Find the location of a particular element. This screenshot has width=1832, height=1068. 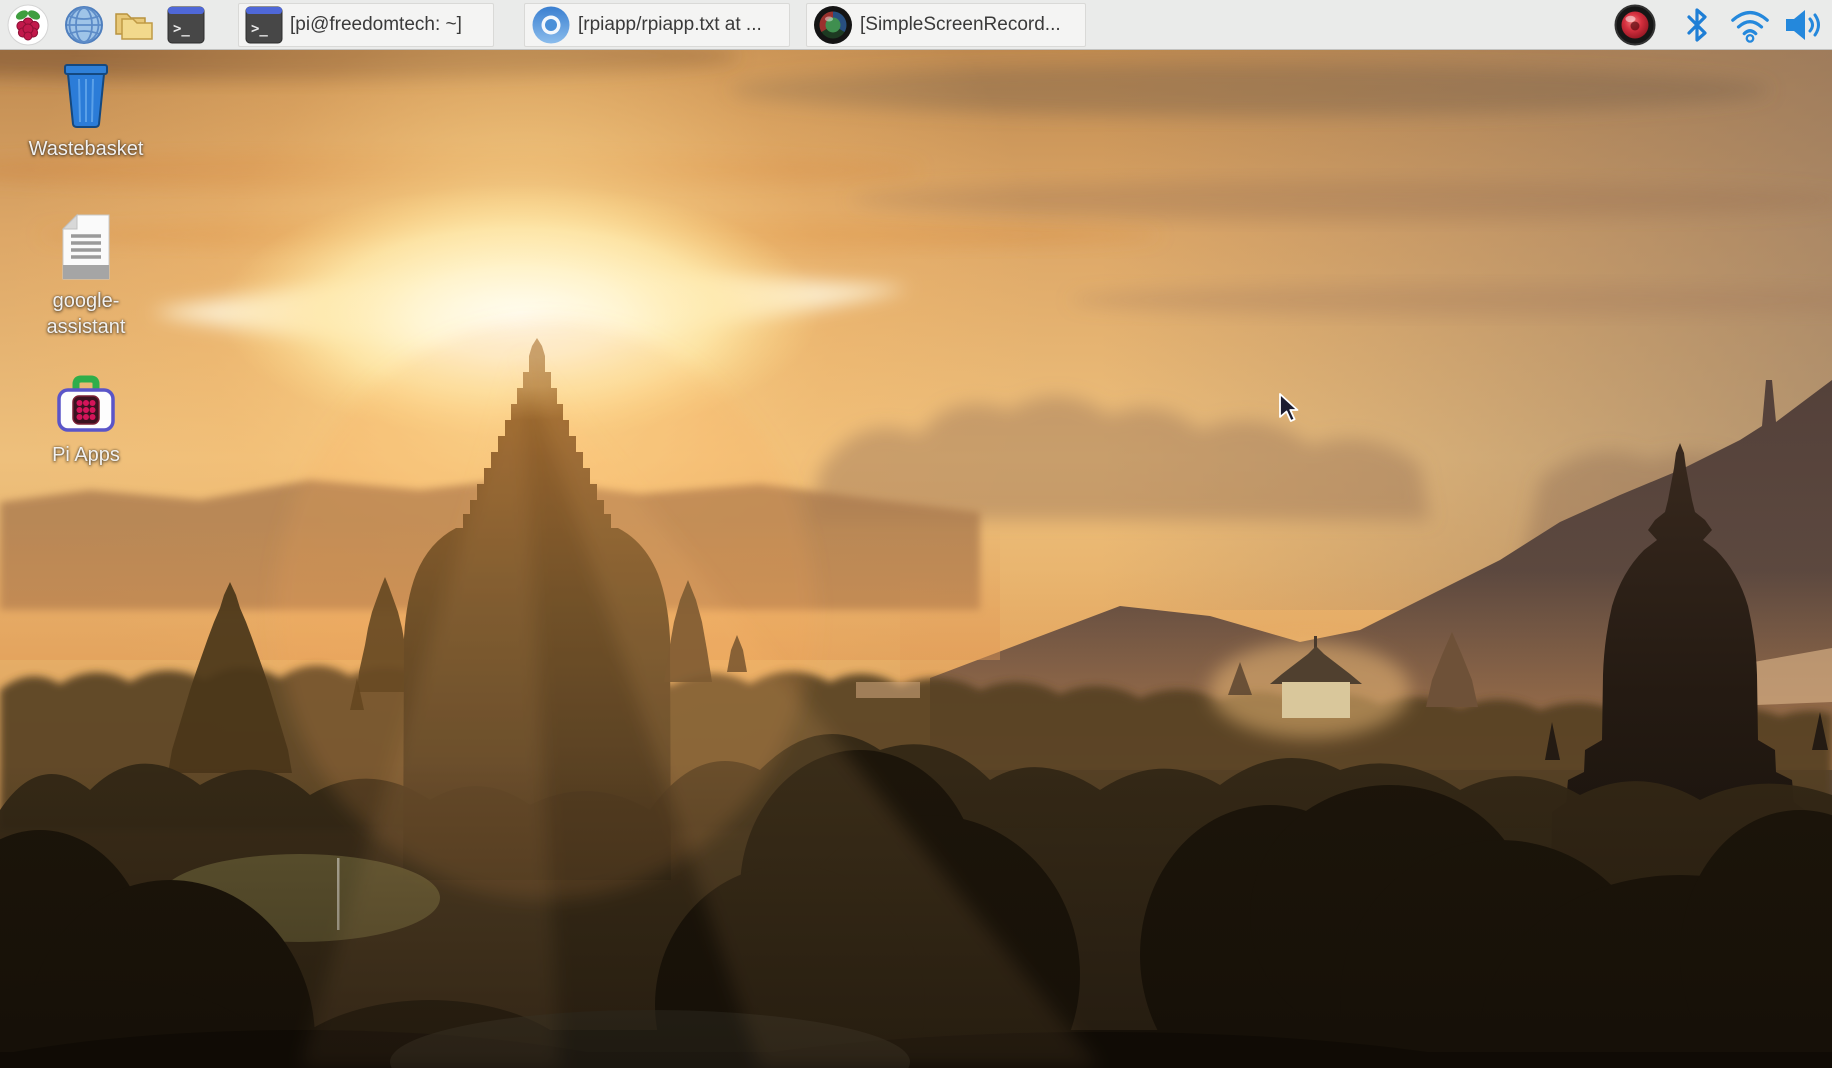

screen-recorder-icon is located at coordinates (833, 25).